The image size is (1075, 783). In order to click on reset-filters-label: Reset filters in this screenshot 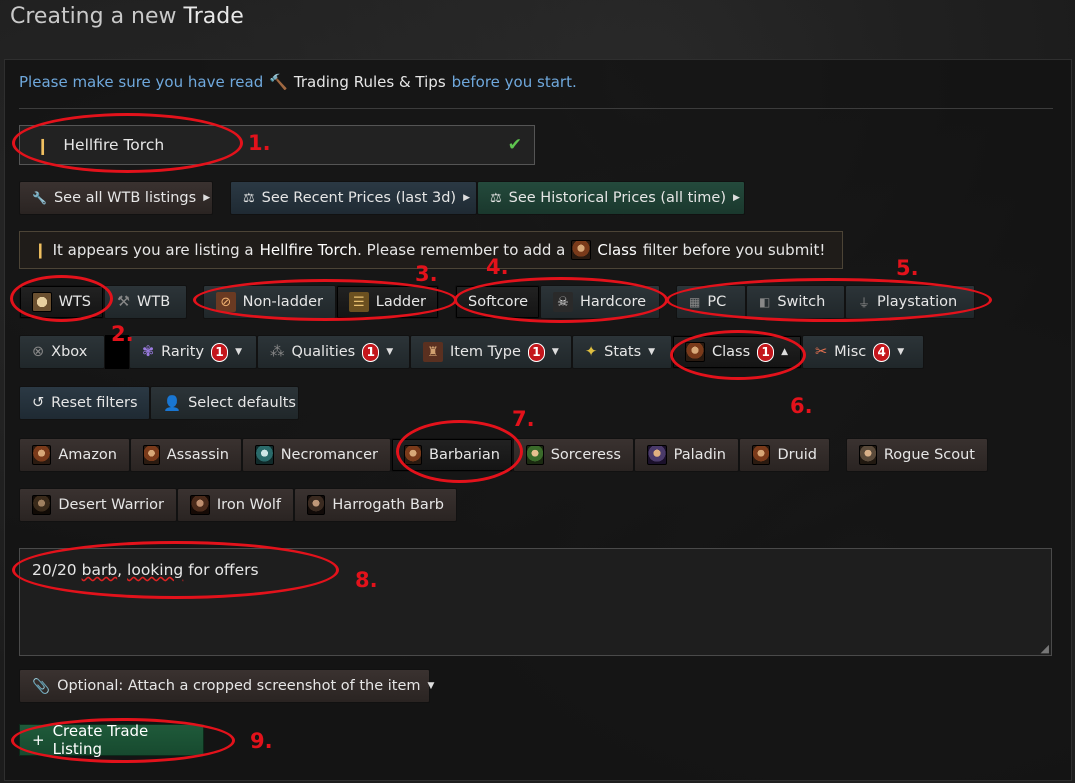, I will do `click(94, 403)`.